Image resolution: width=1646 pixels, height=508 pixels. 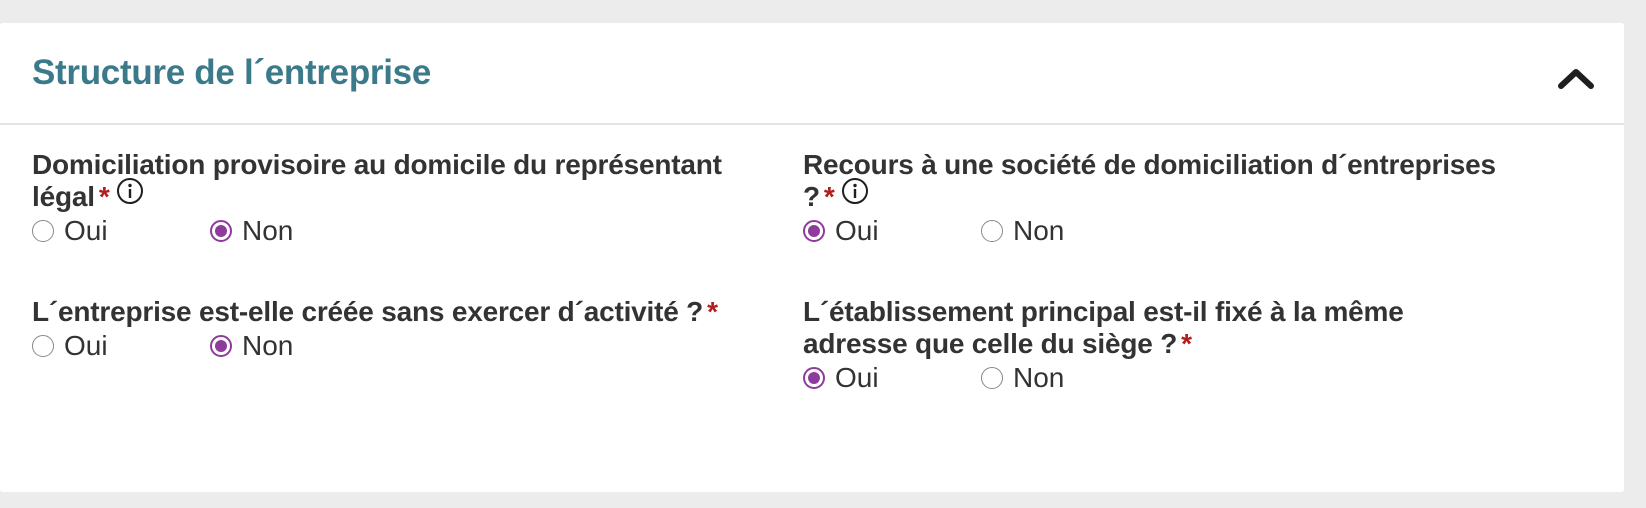 What do you see at coordinates (811, 196) in the screenshot?
I see `field-label-text: ?` at bounding box center [811, 196].